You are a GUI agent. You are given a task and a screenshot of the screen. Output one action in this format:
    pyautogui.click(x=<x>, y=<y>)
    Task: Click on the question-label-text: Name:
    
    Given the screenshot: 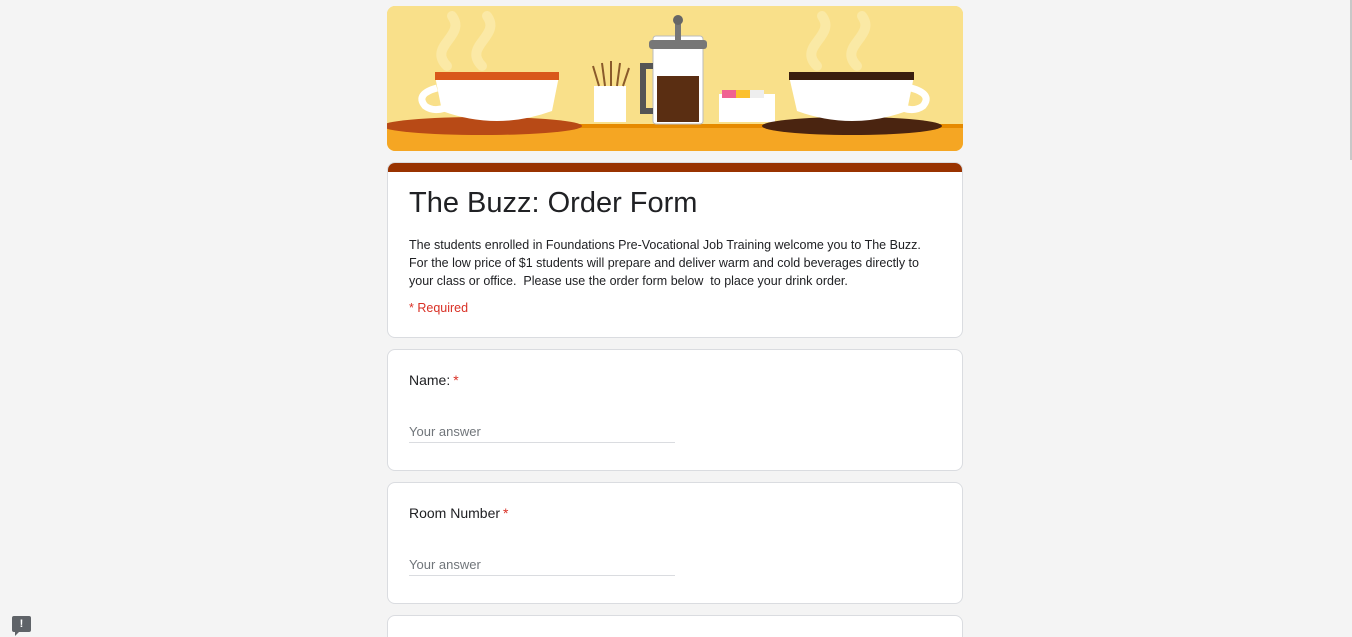 What is the action you would take?
    pyautogui.click(x=430, y=380)
    